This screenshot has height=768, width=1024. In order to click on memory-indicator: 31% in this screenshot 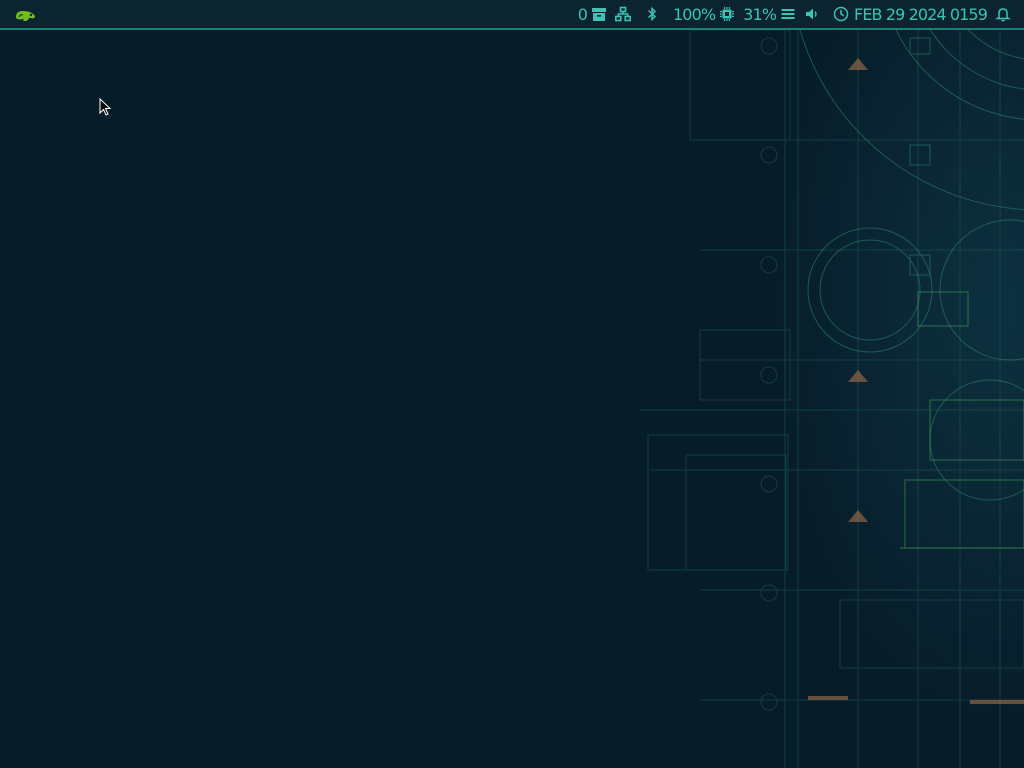, I will do `click(769, 14)`.